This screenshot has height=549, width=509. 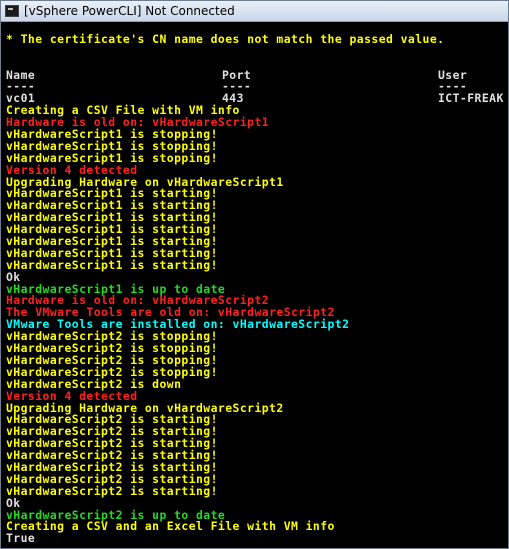 I want to click on console-line: True, so click(x=21, y=538).